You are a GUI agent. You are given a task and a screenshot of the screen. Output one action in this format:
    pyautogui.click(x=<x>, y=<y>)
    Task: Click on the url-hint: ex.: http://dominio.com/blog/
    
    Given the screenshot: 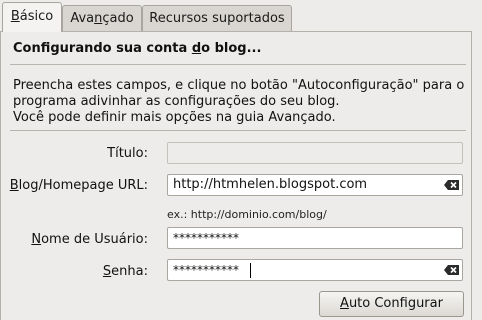 What is the action you would take?
    pyautogui.click(x=247, y=214)
    